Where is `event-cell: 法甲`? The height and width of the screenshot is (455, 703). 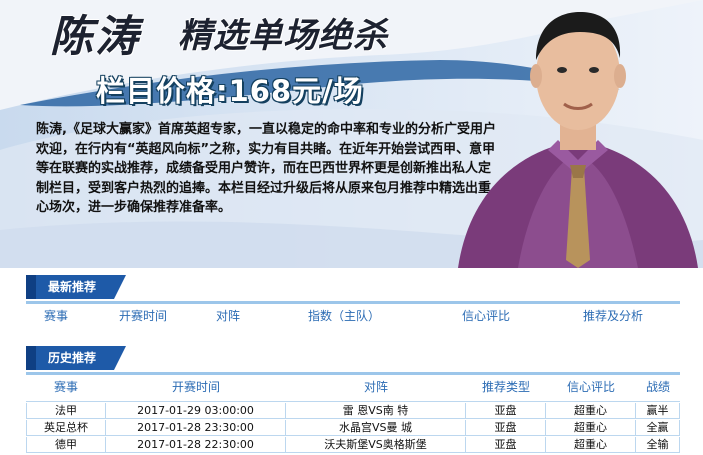 event-cell: 法甲 is located at coordinates (66, 411).